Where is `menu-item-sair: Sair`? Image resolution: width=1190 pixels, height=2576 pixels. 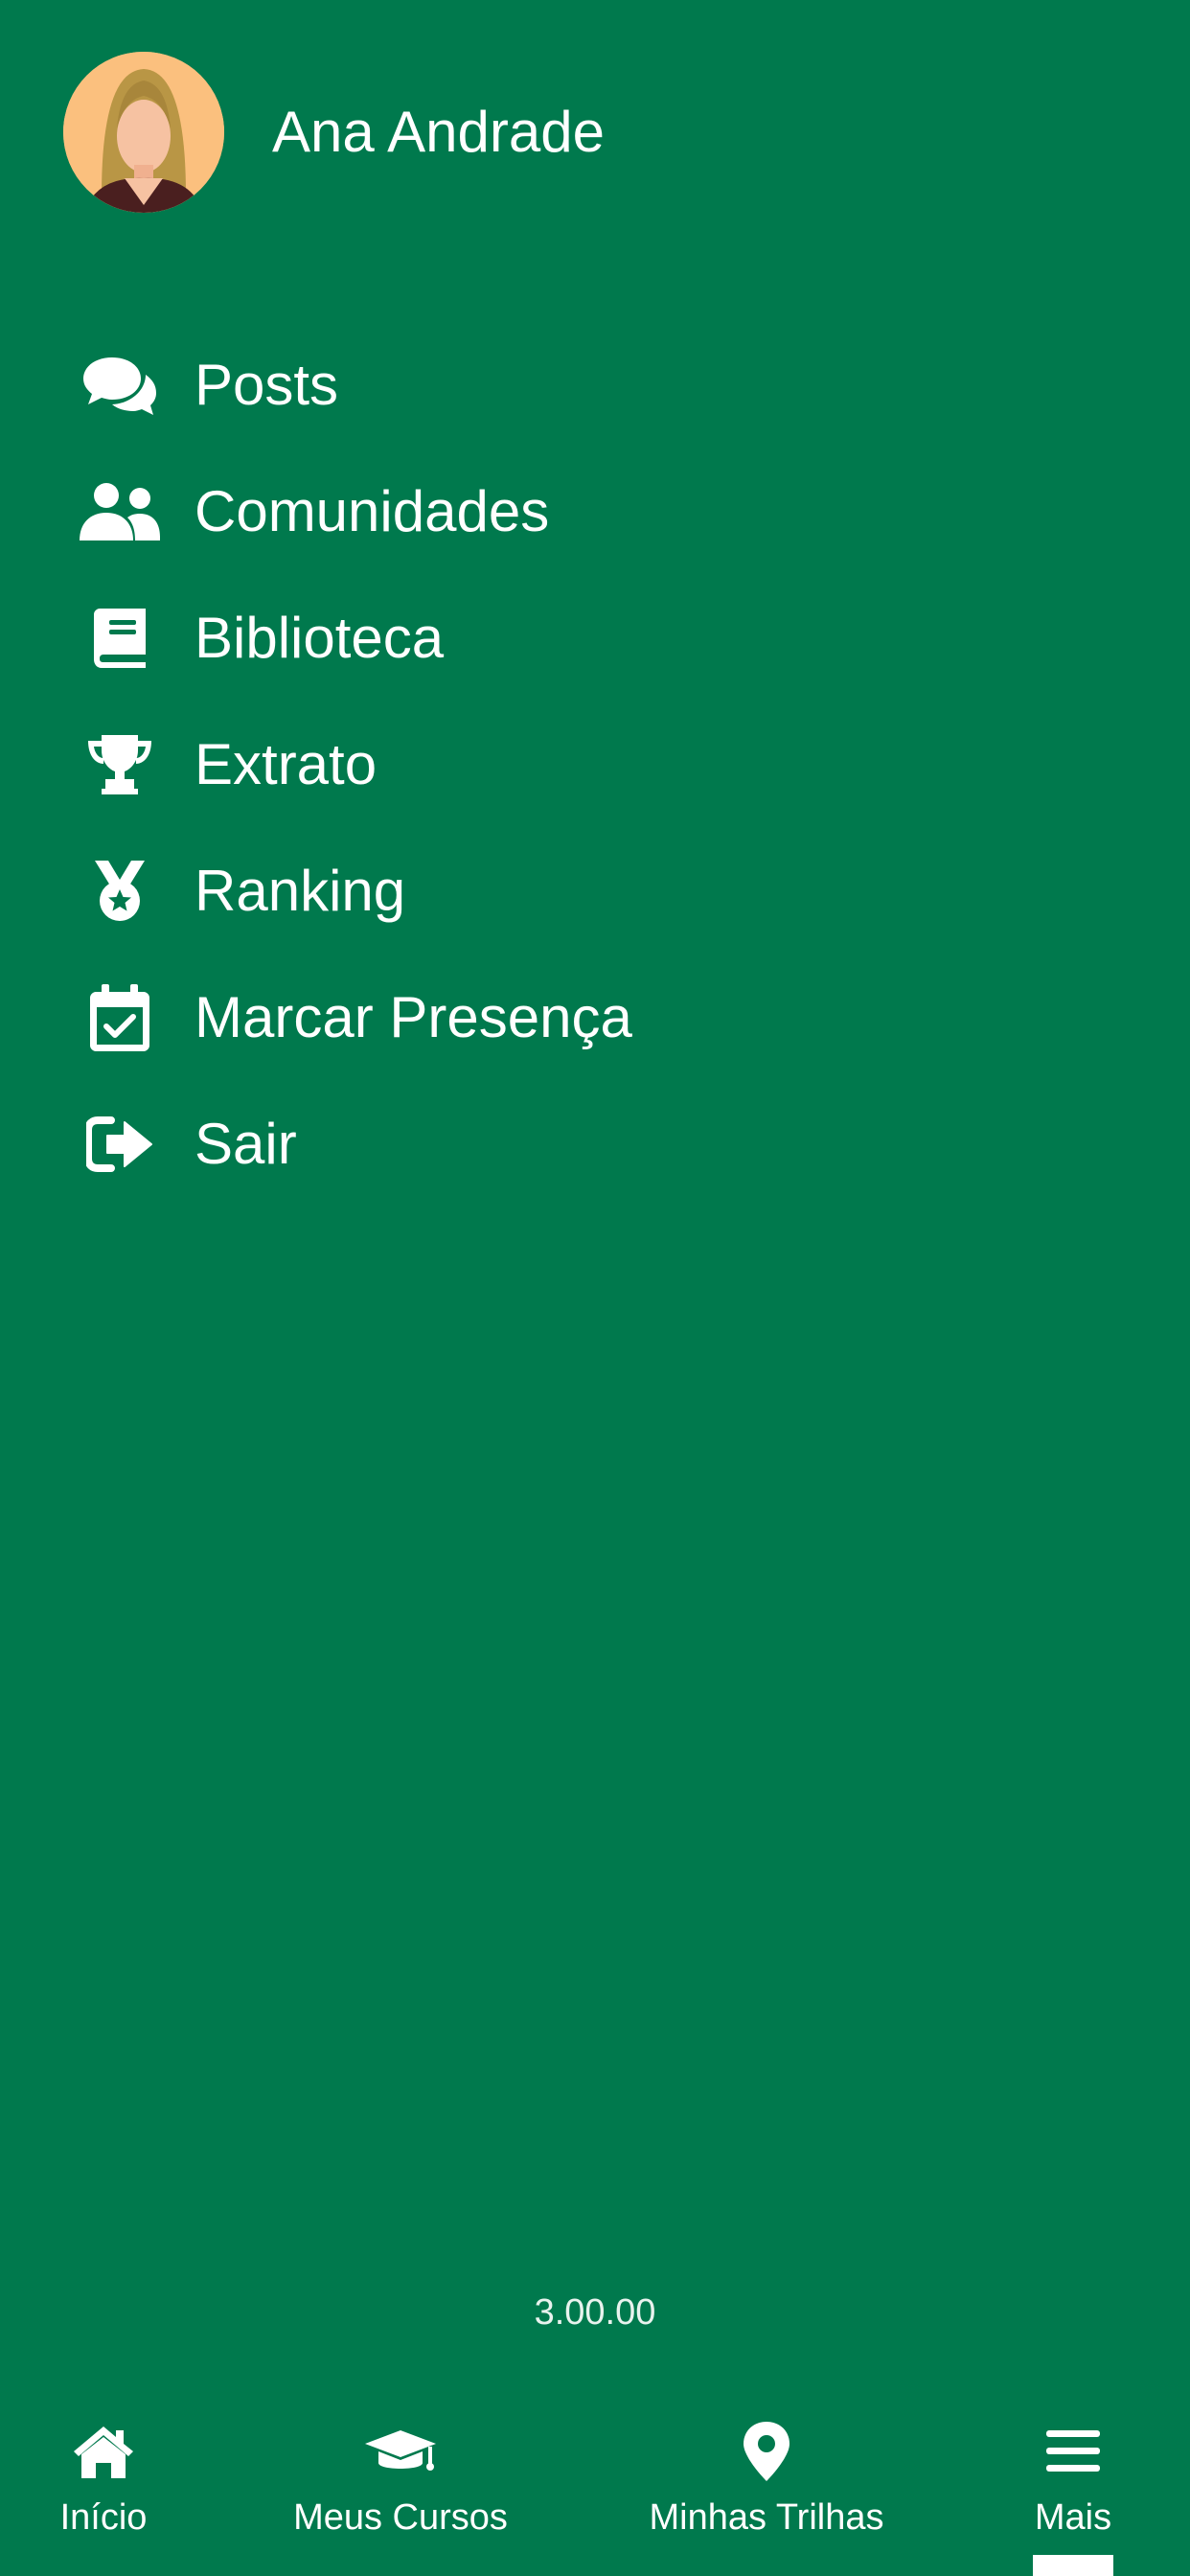 menu-item-sair: Sair is located at coordinates (595, 1144).